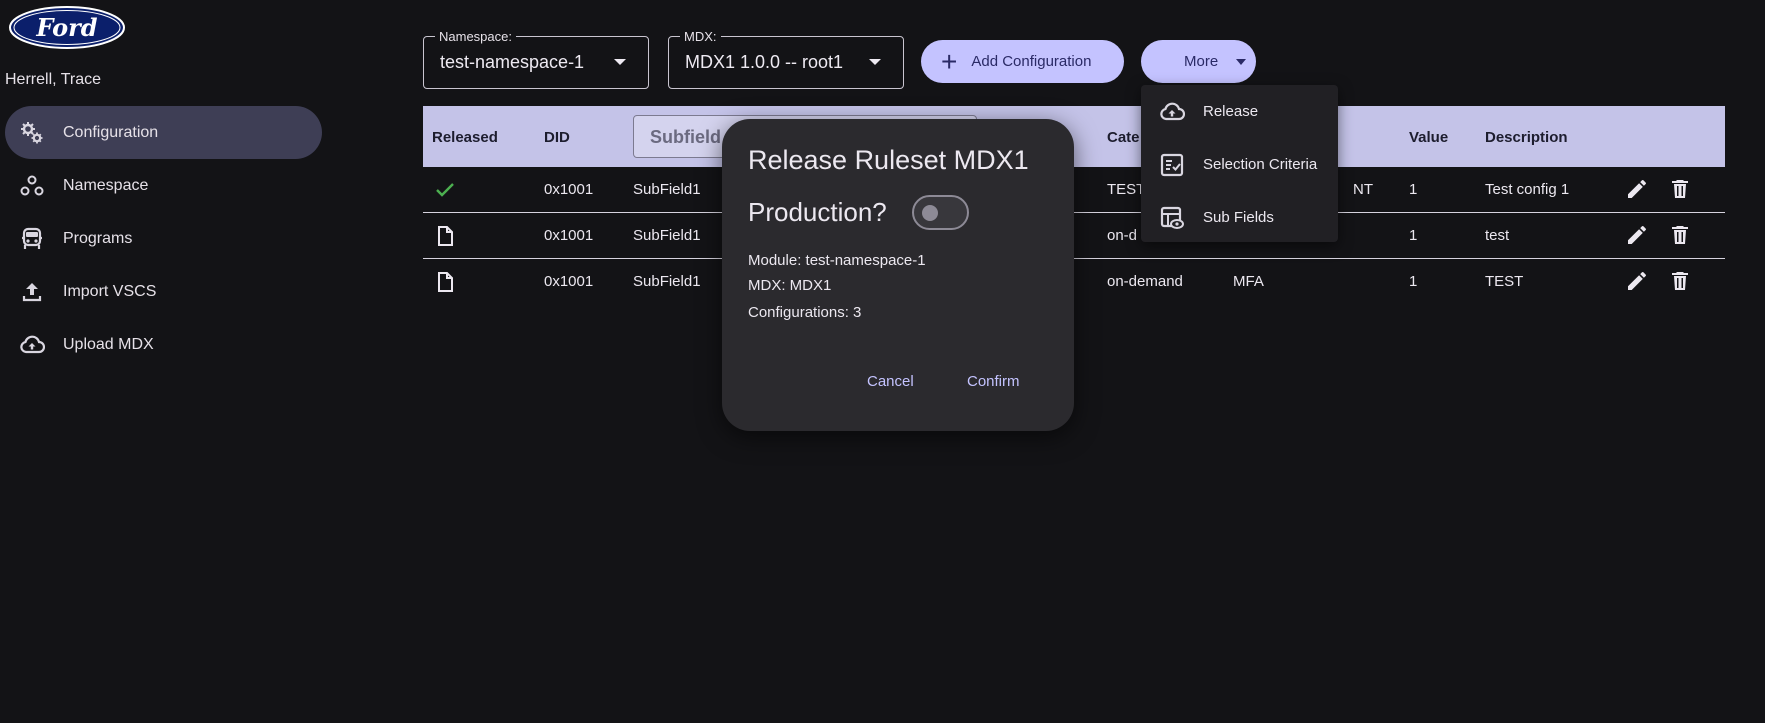 This screenshot has height=723, width=1765. Describe the element at coordinates (764, 62) in the screenshot. I see `mdx-select-value: MDX1 1.0.0 -- root1` at that location.